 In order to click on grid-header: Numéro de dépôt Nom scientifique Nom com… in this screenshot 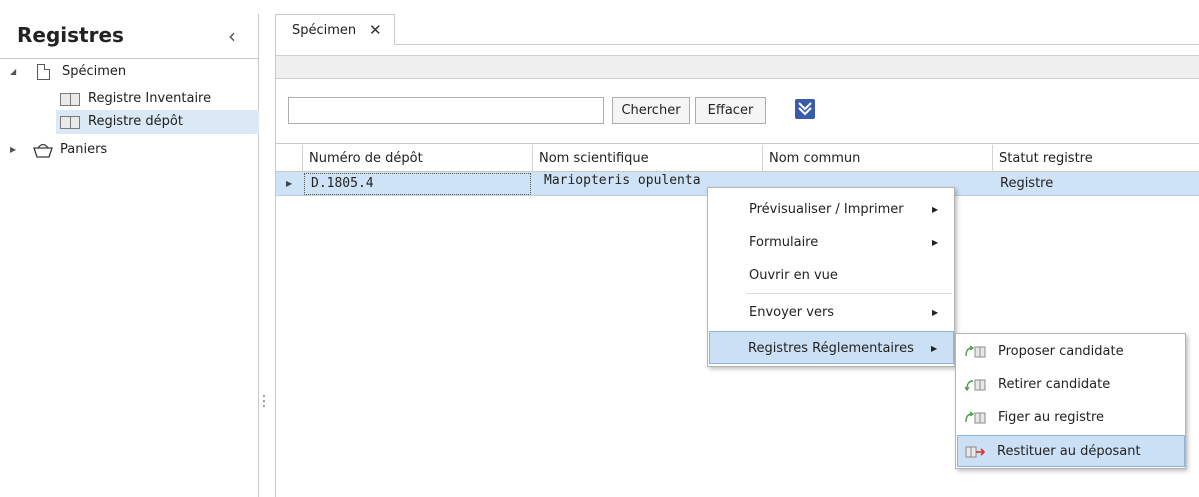, I will do `click(737, 158)`.